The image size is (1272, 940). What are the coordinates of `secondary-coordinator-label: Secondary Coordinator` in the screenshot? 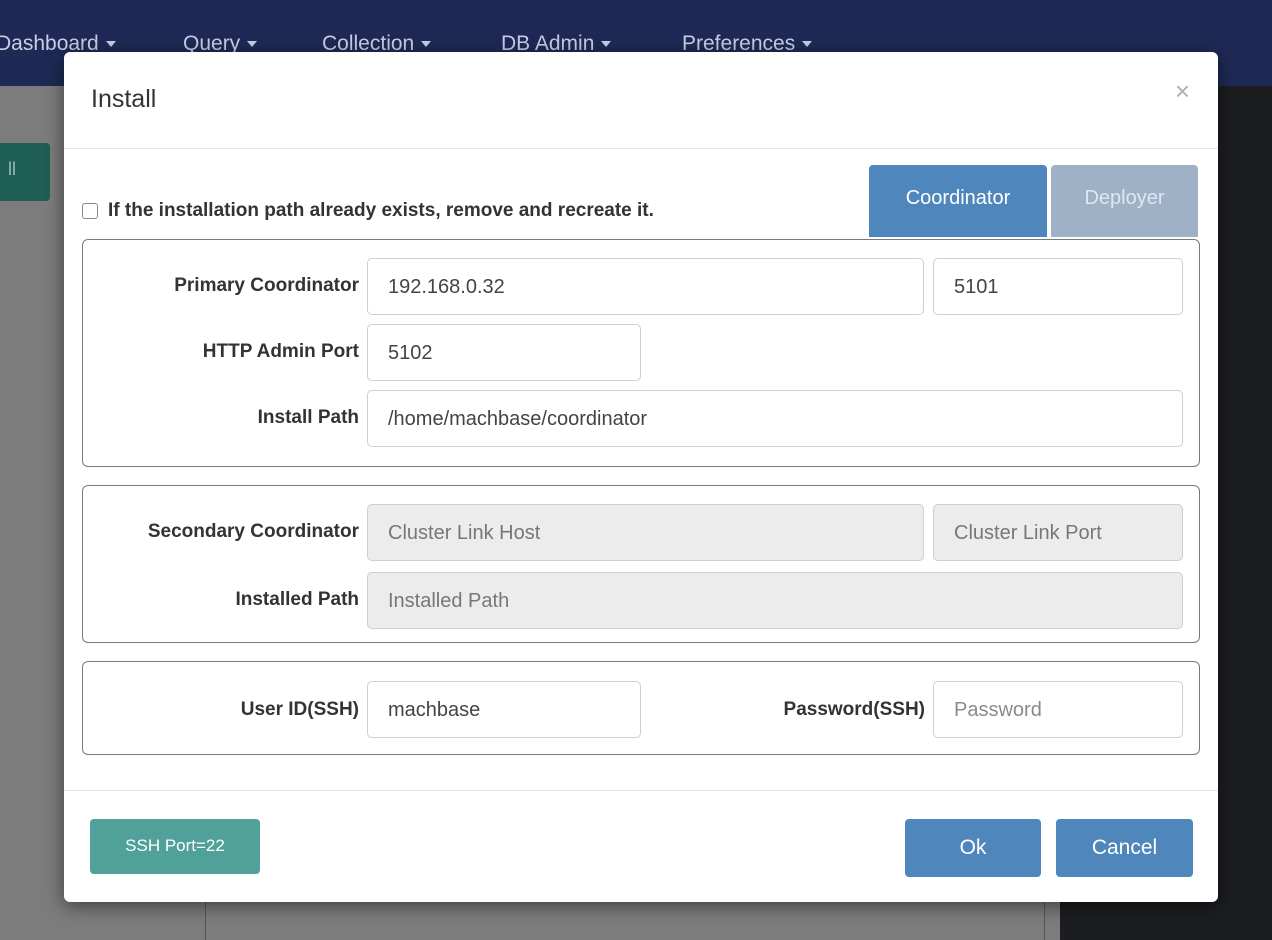 It's located at (253, 531).